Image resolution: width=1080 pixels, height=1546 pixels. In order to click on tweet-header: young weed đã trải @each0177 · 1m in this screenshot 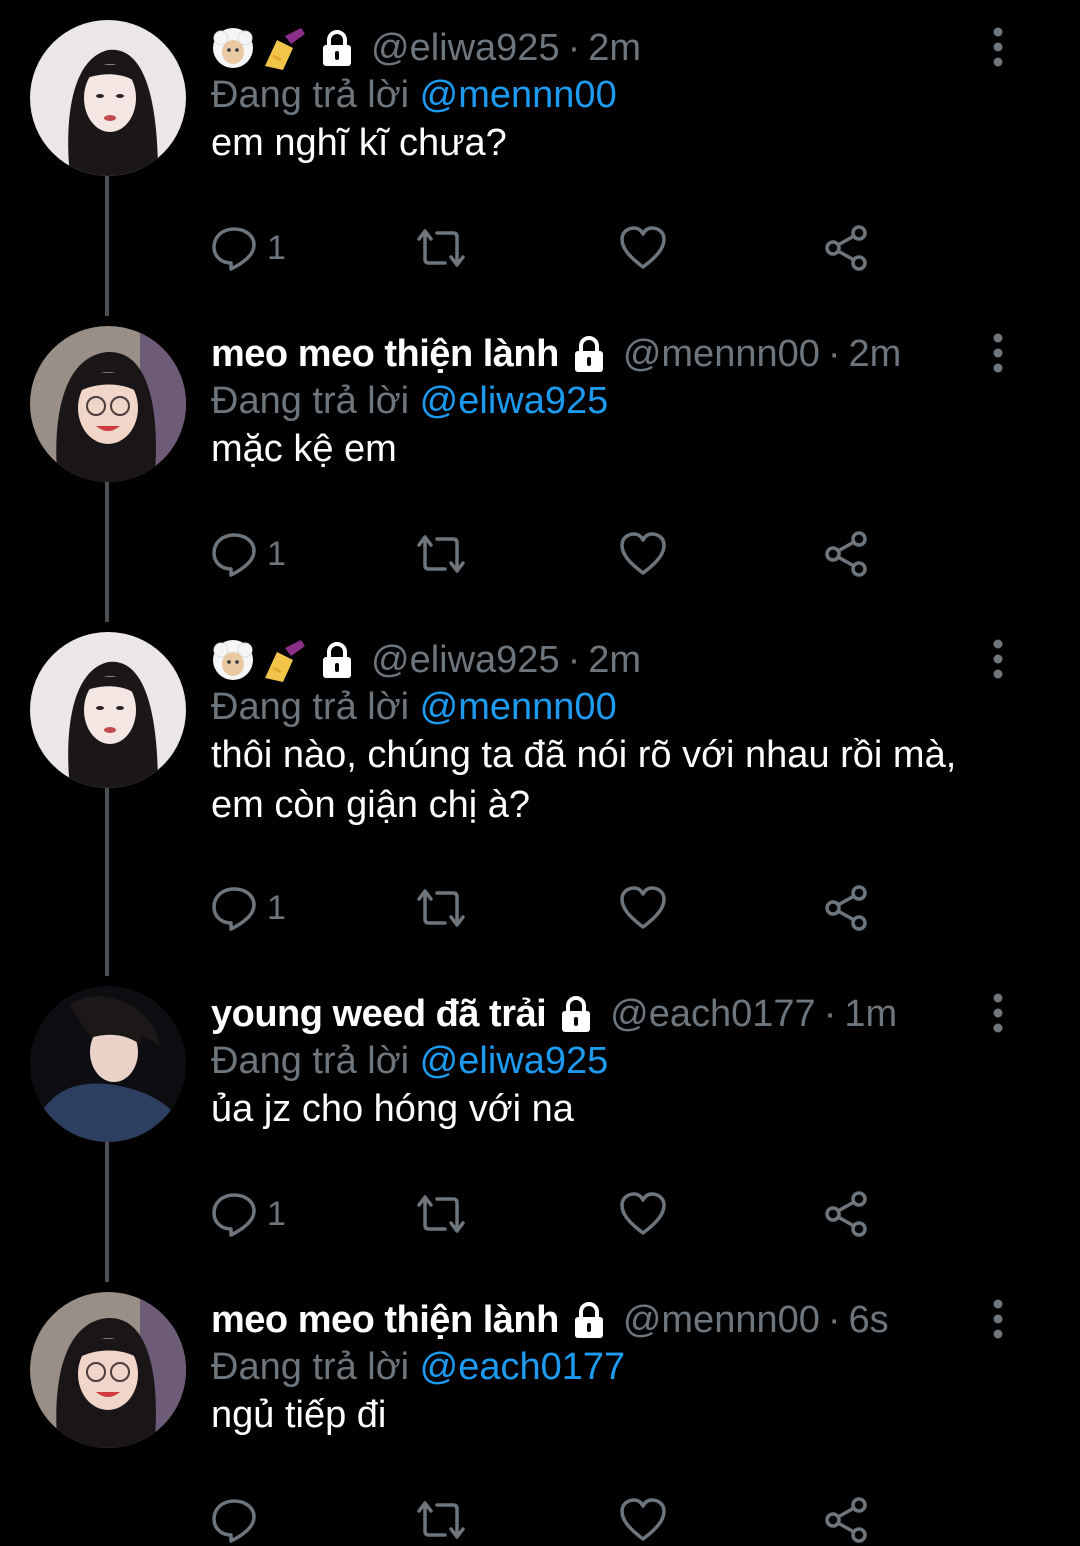, I will do `click(554, 1014)`.